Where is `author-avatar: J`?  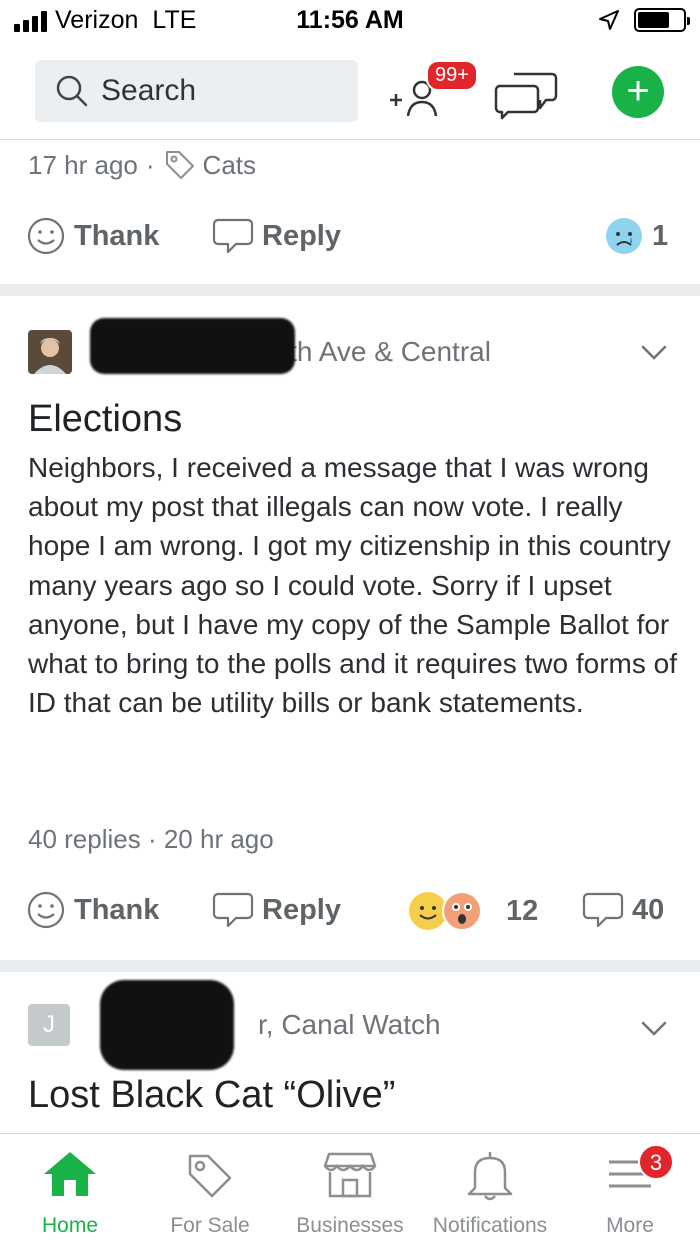
author-avatar: J is located at coordinates (49, 1025).